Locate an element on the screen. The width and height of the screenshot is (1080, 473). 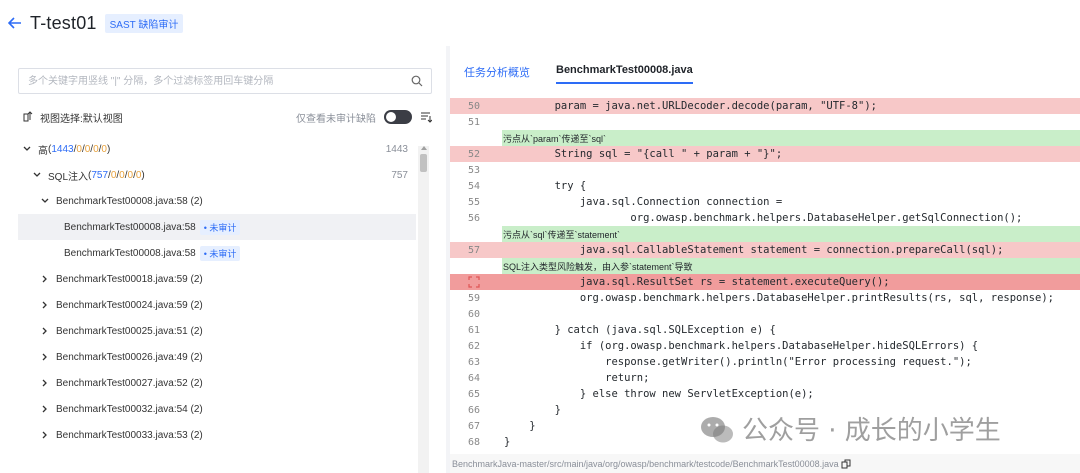
taint-flow-note: 污点从`sql`传递至`statement` is located at coordinates (791, 234).